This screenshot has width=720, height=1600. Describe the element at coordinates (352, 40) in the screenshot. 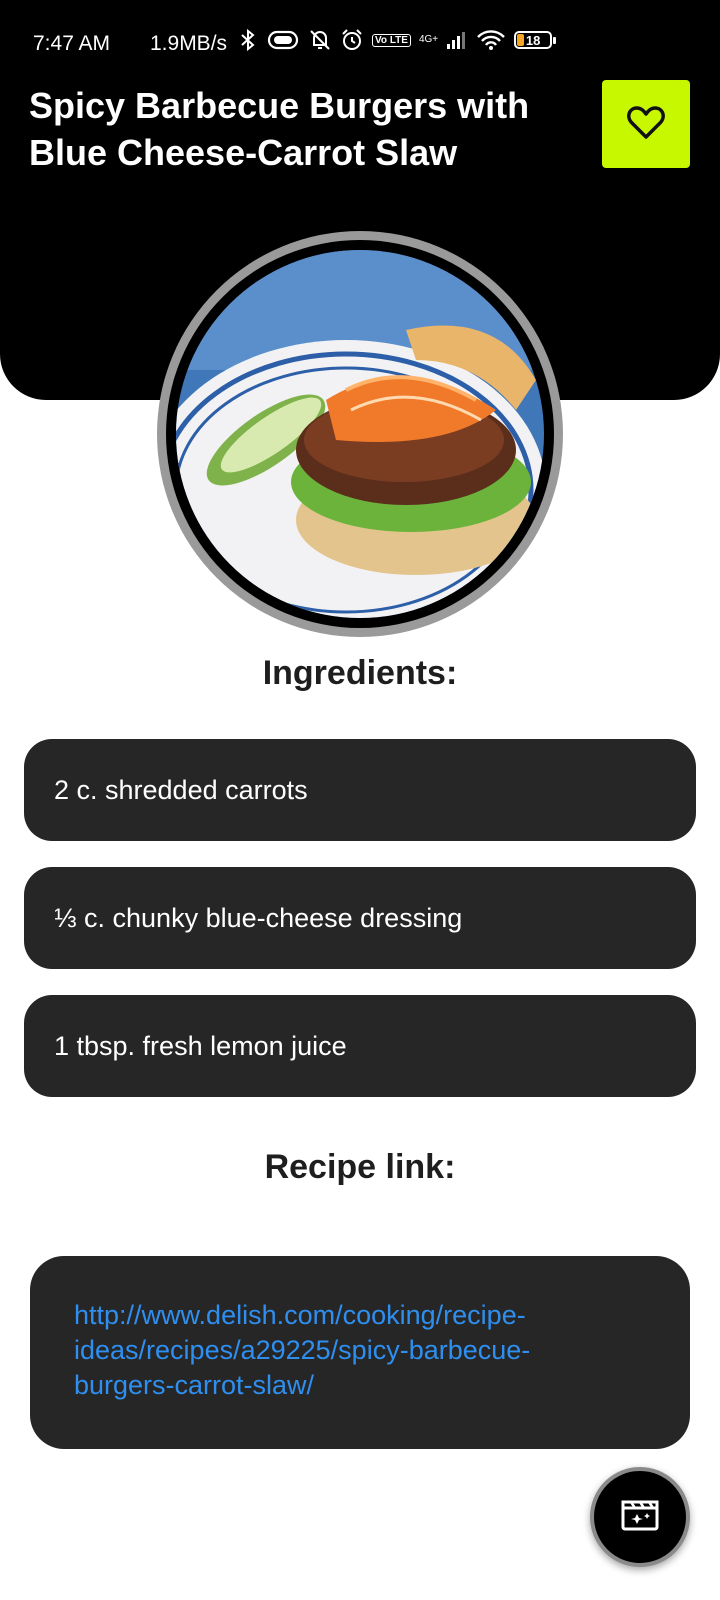

I see `alarm-icon` at that location.